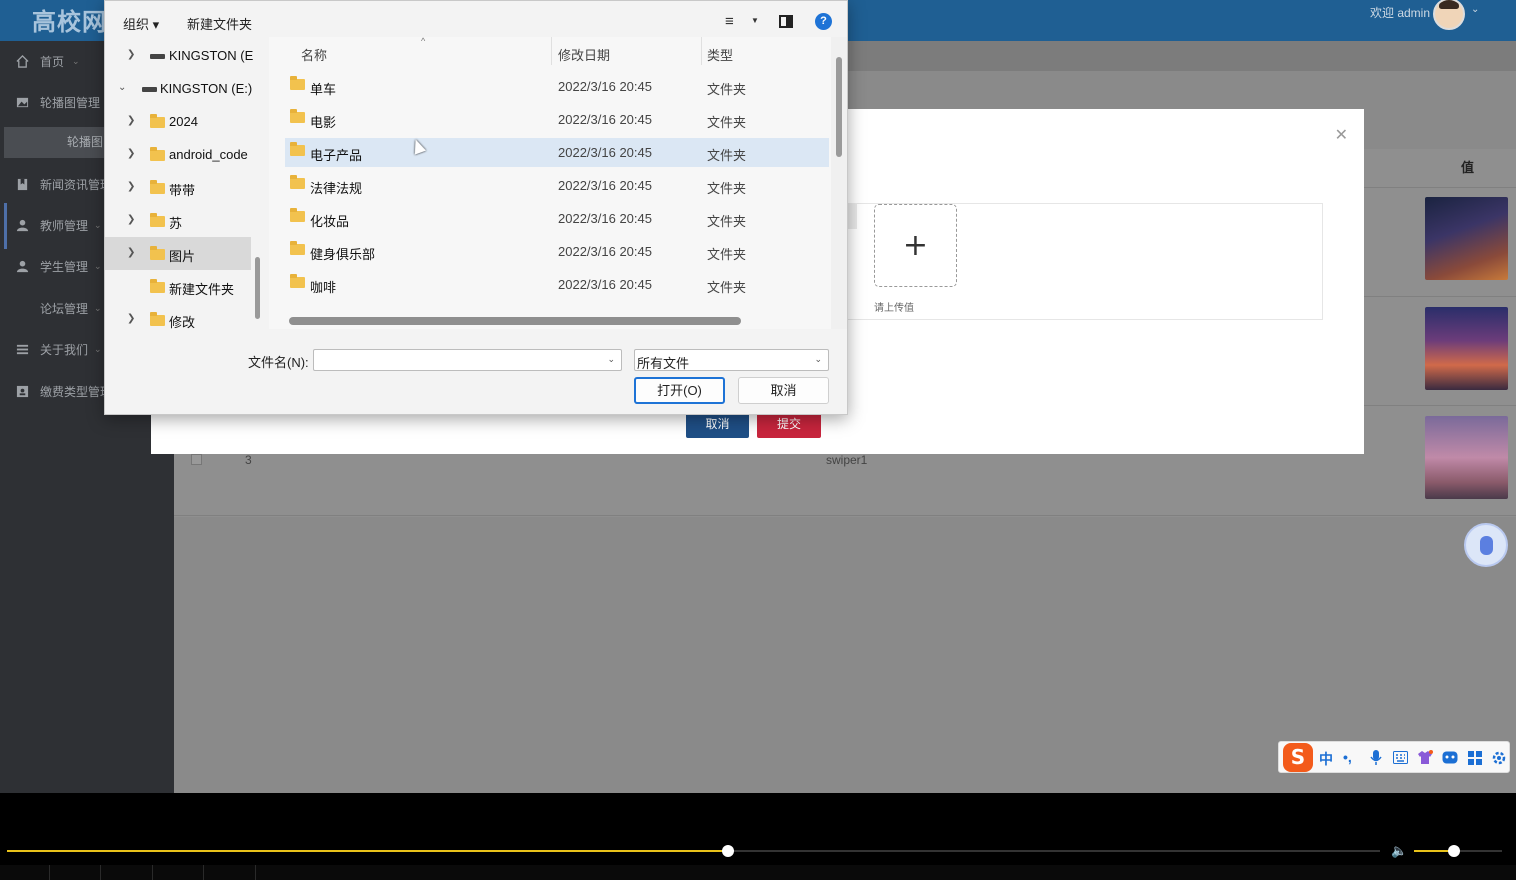 This screenshot has width=1516, height=880. Describe the element at coordinates (257, 288) in the screenshot. I see `tree-scrollbar` at that location.